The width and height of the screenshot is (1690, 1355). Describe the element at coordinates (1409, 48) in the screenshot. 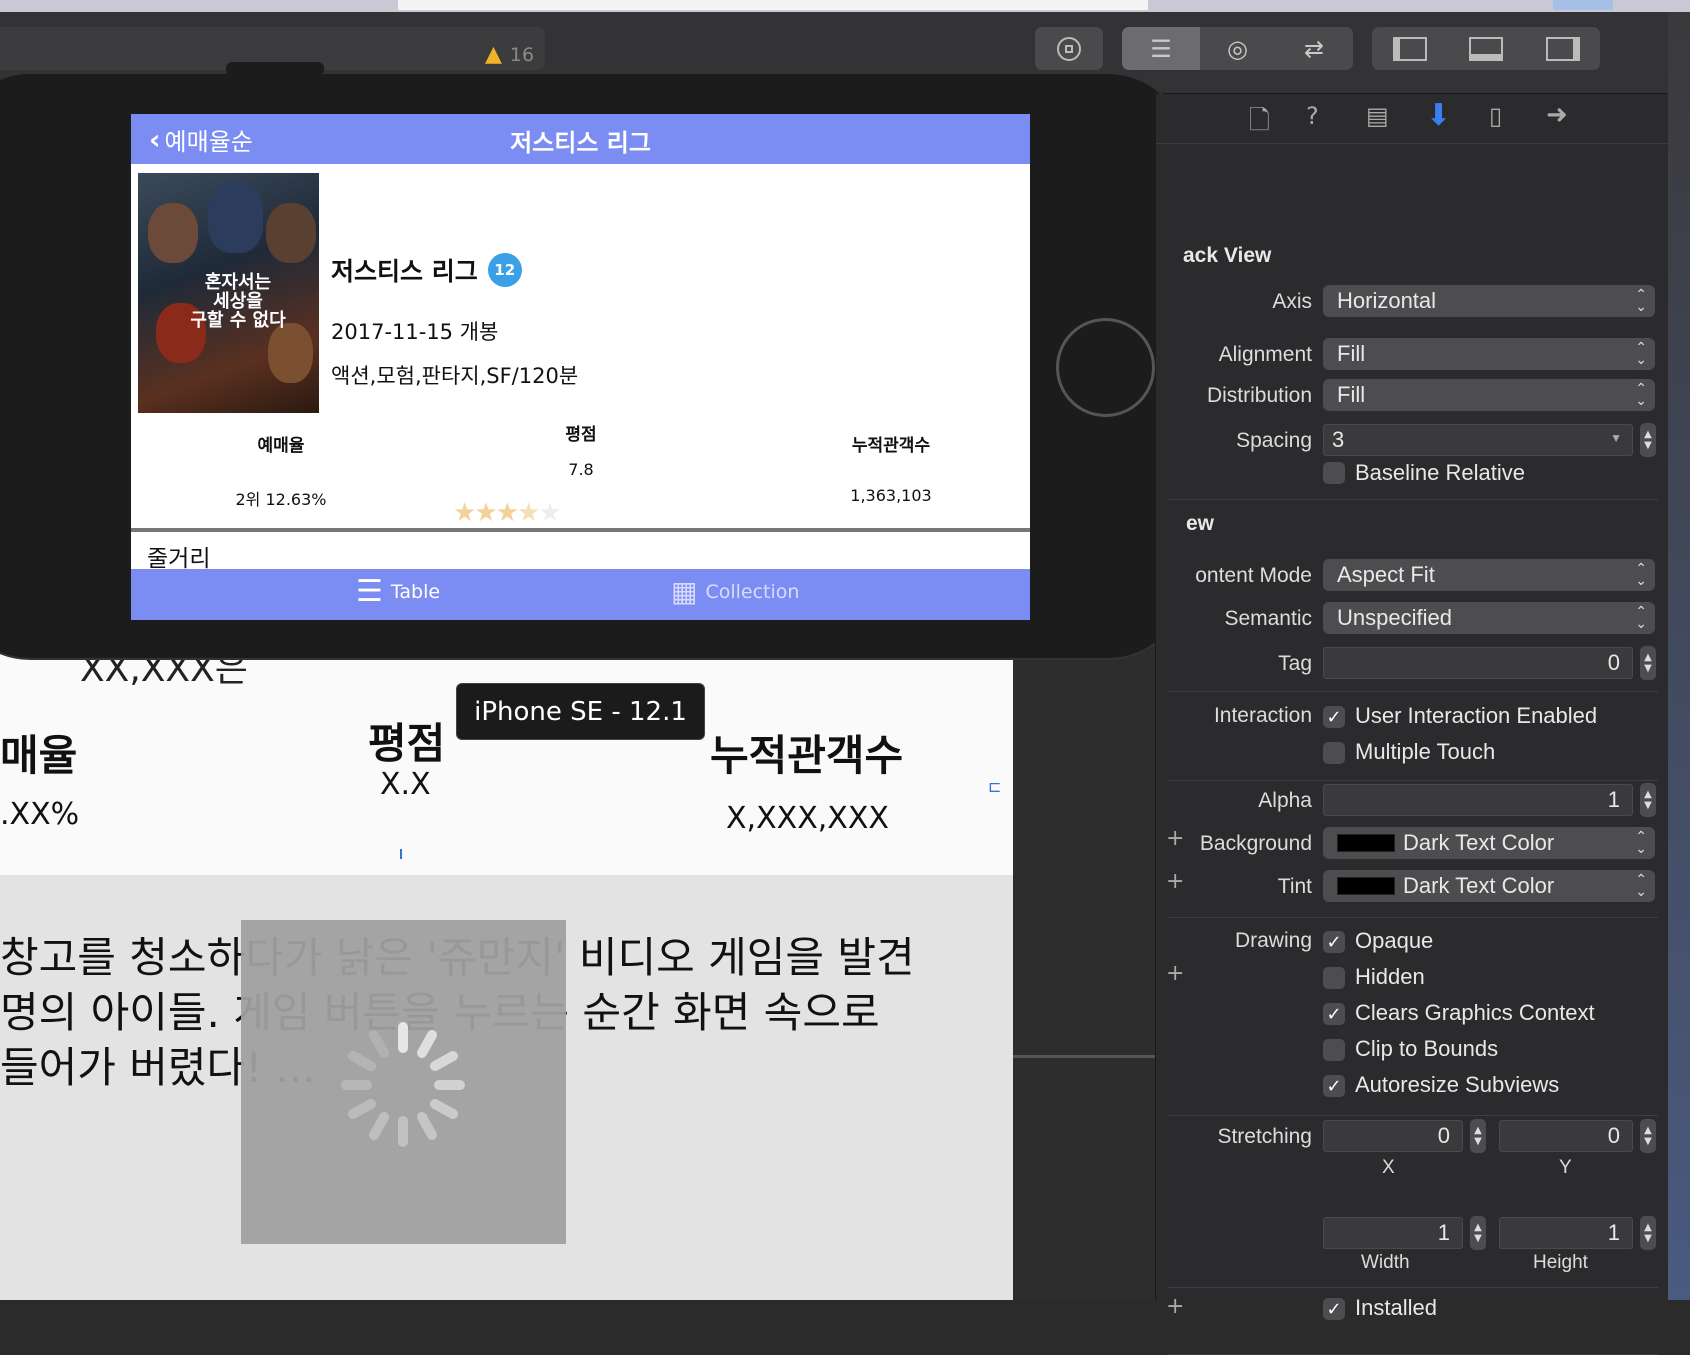

I see `navigator-toggle-button` at that location.